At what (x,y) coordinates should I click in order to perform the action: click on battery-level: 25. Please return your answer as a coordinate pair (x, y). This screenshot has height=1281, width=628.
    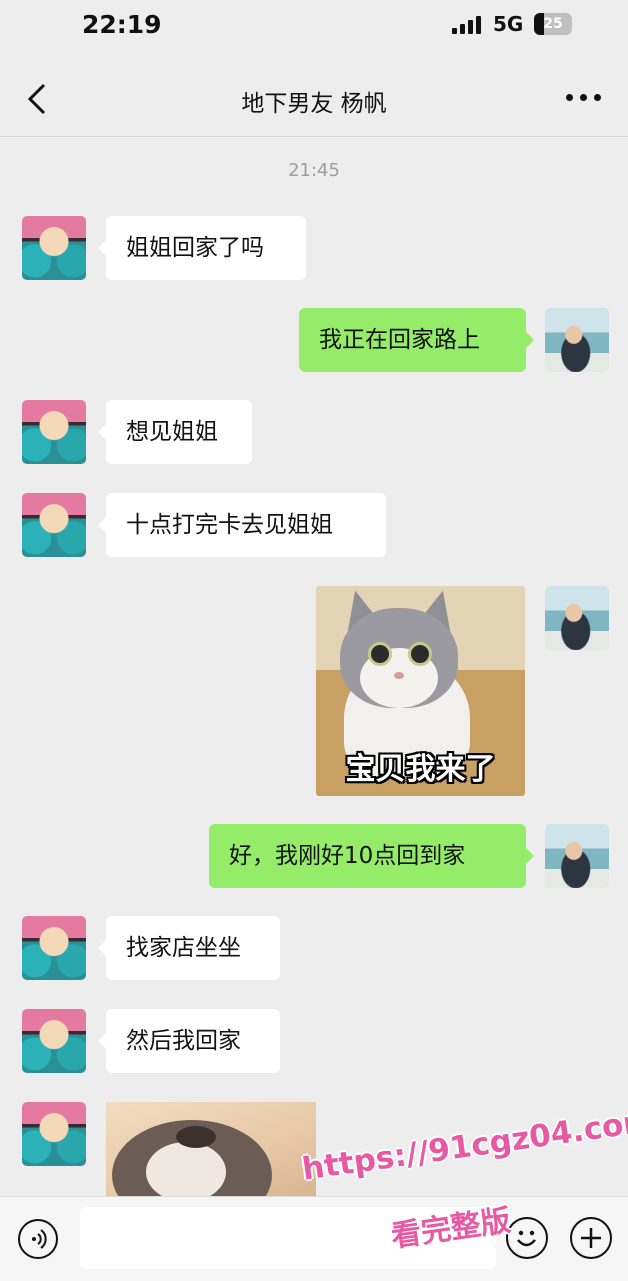
    Looking at the image, I should click on (553, 24).